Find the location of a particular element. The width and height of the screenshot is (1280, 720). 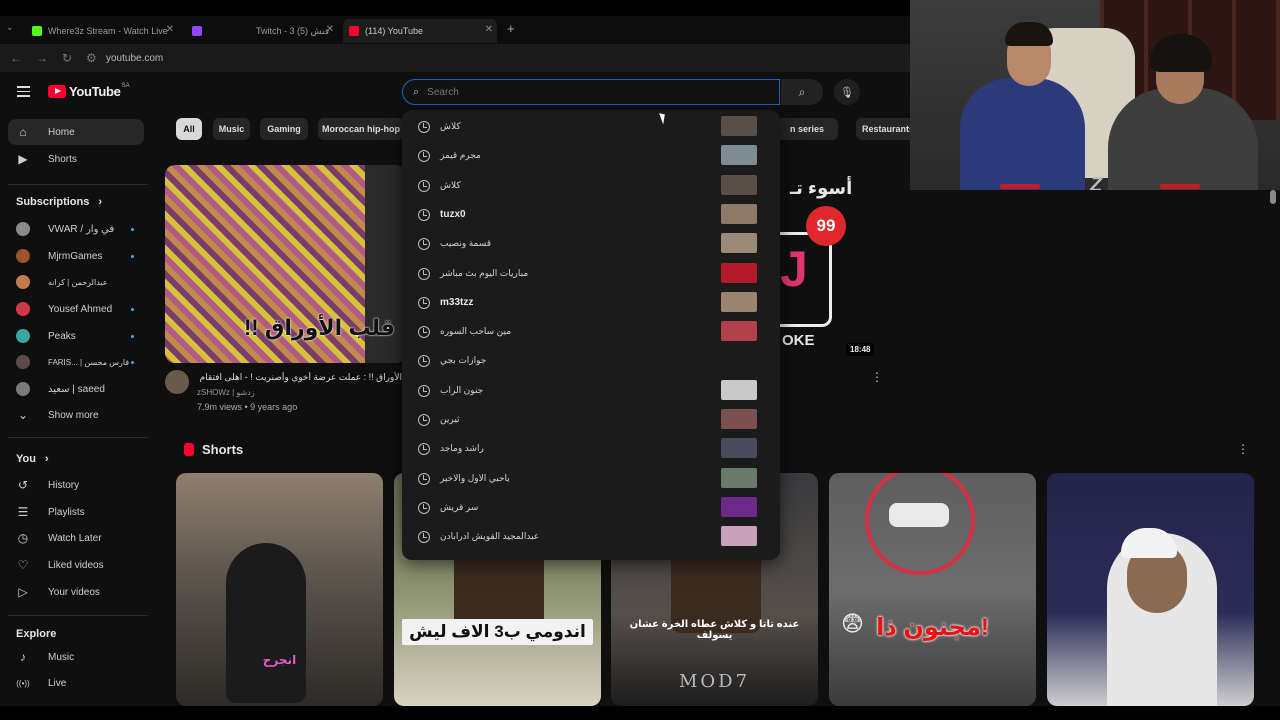

chip-series: n series is located at coordinates (807, 129).